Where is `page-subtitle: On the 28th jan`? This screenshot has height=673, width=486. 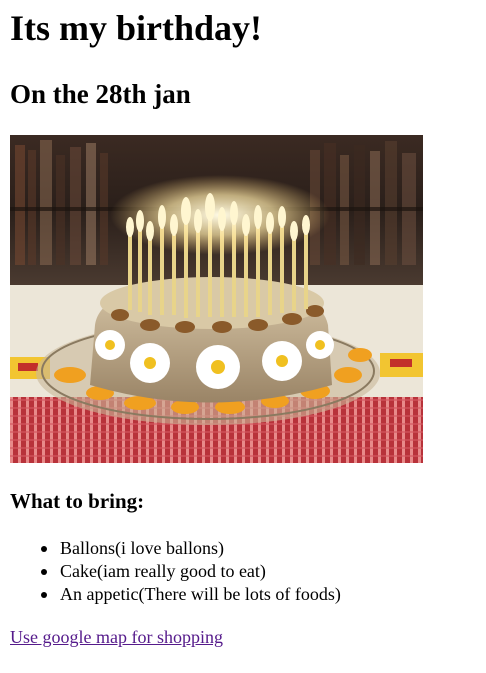 page-subtitle: On the 28th jan is located at coordinates (100, 94).